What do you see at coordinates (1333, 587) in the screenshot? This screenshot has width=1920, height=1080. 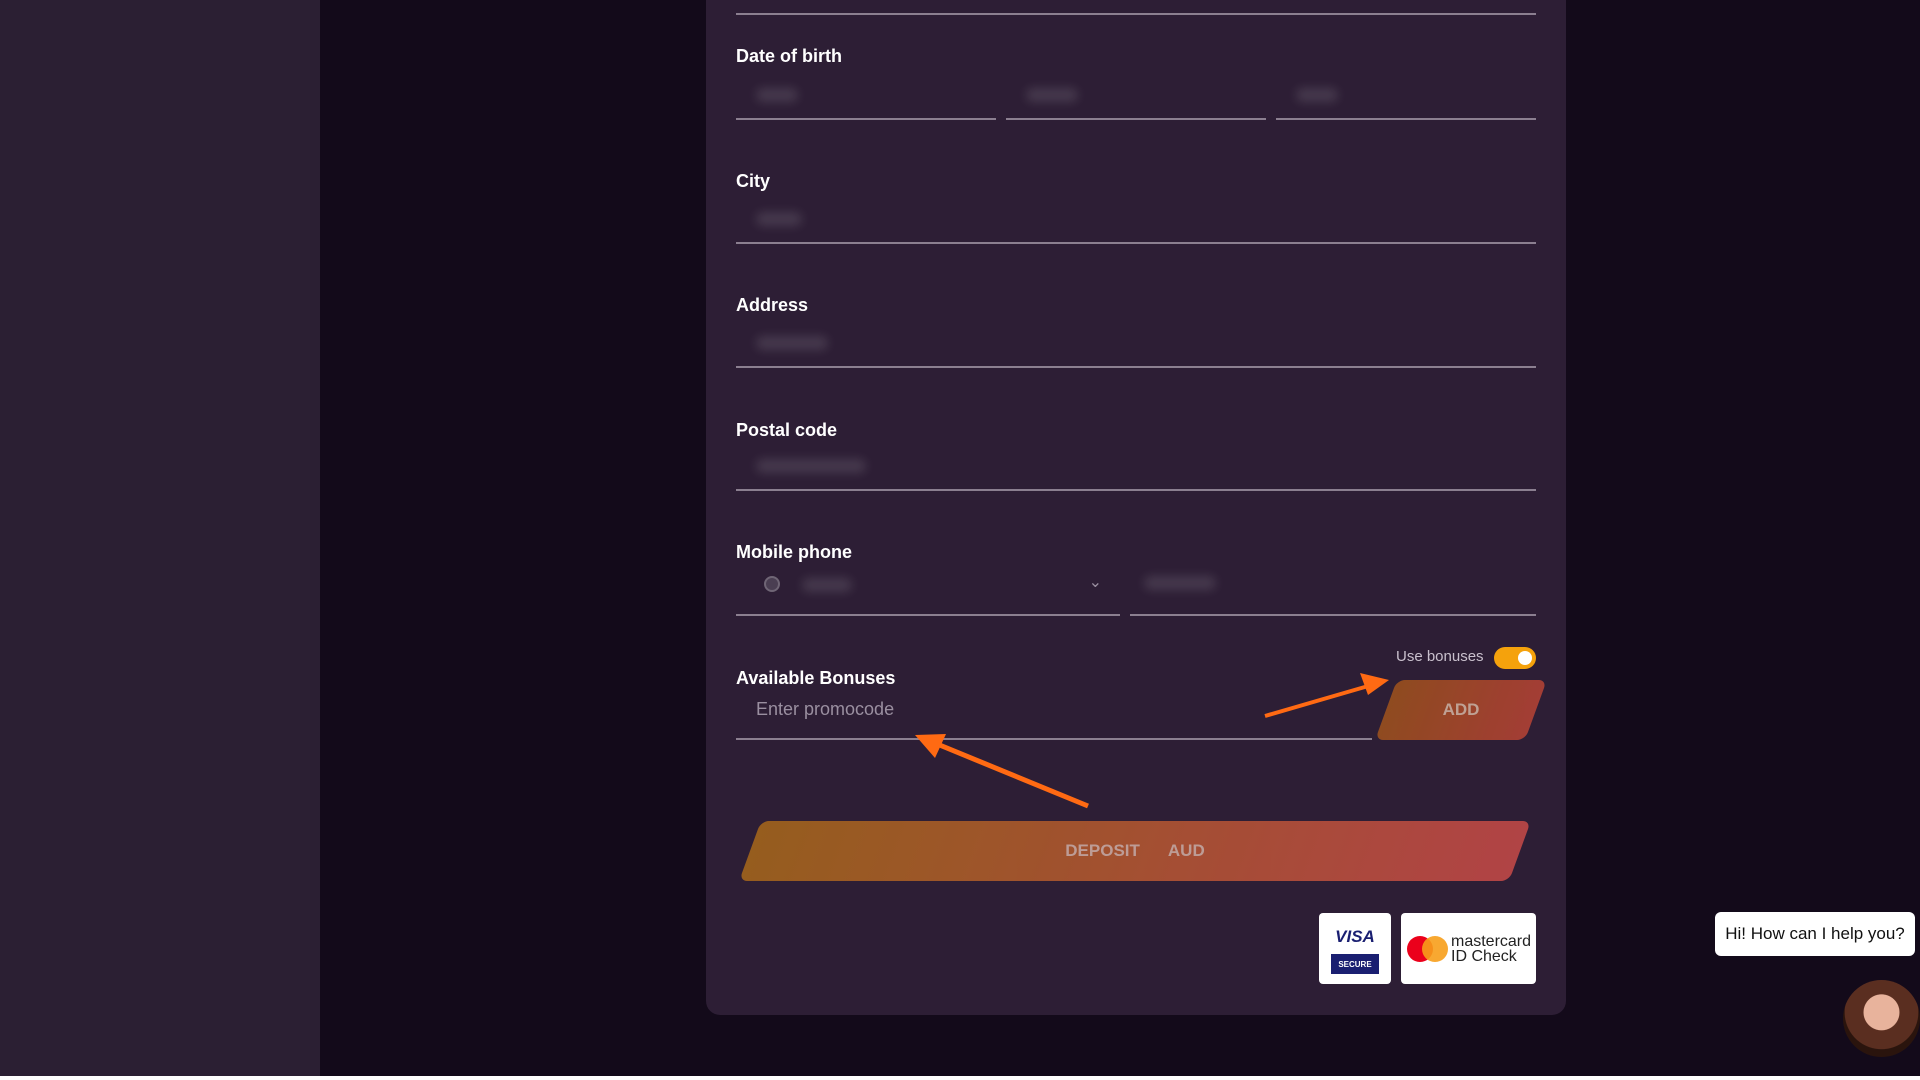 I see `phone-number-field` at bounding box center [1333, 587].